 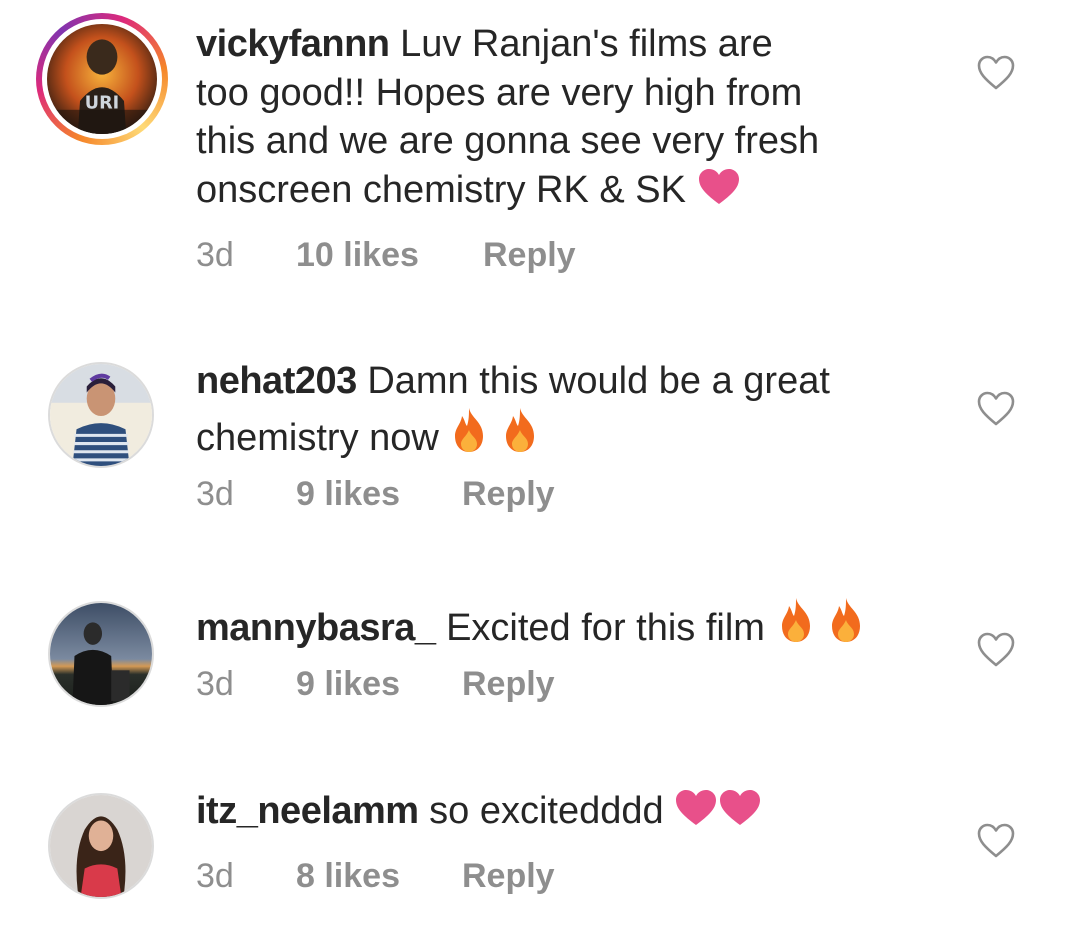 I want to click on comment-body-line: so excitedddd, so click(x=546, y=811).